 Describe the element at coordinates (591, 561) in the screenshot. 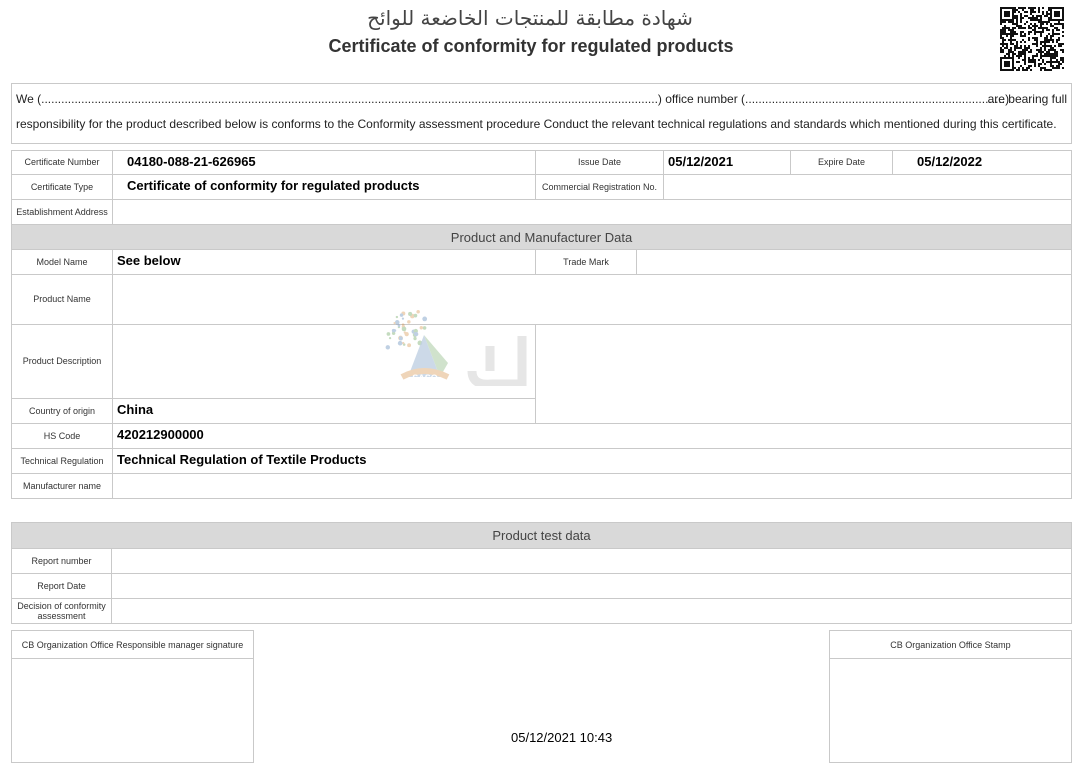

I see `report-number-value` at that location.